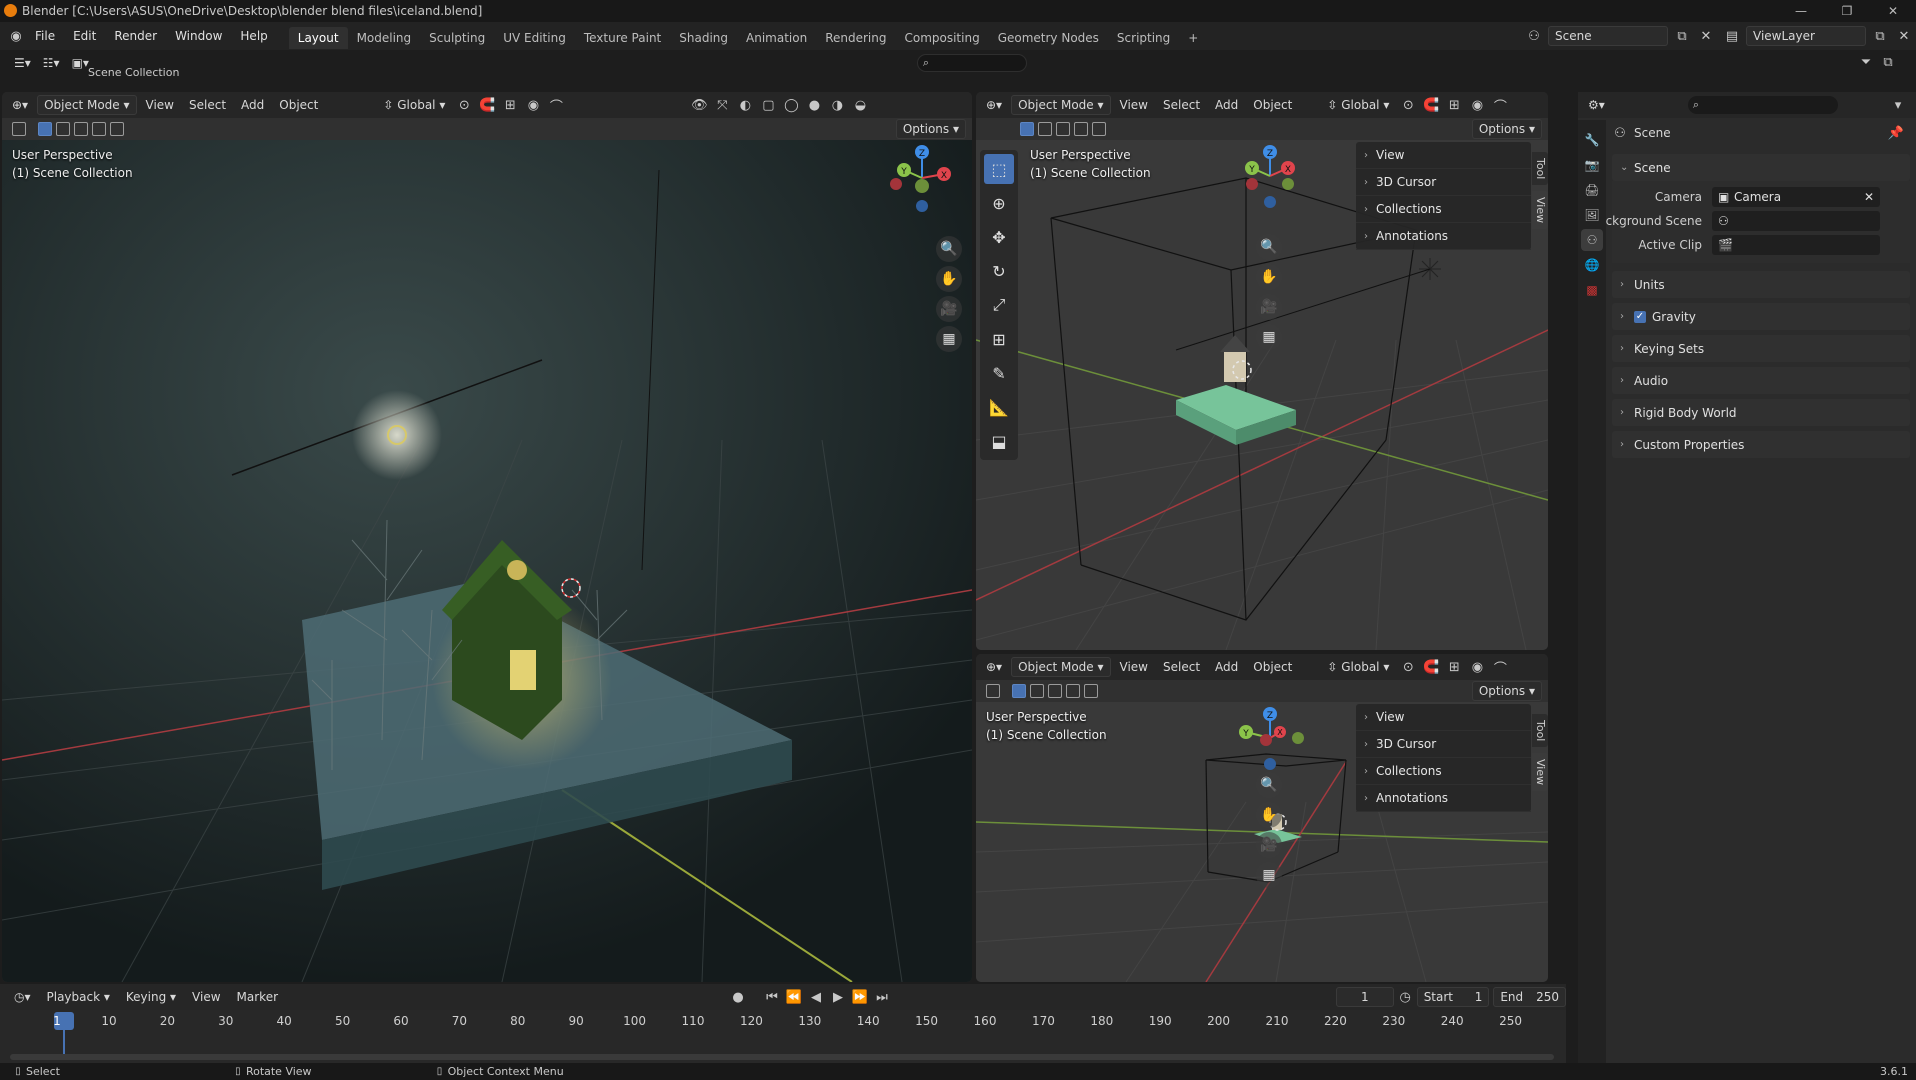  I want to click on shading-wireframe-icon: ◯, so click(791, 105).